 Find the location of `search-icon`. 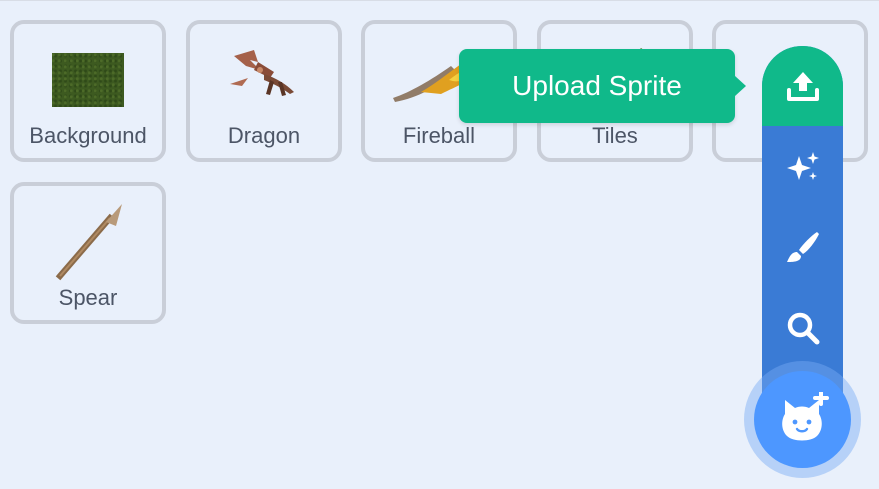

search-icon is located at coordinates (803, 328).